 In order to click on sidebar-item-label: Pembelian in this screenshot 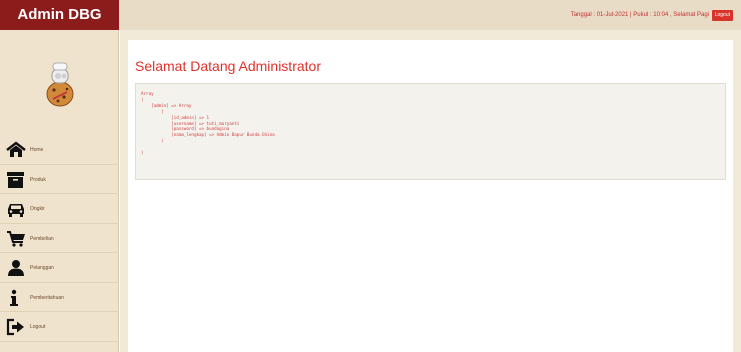, I will do `click(42, 238)`.